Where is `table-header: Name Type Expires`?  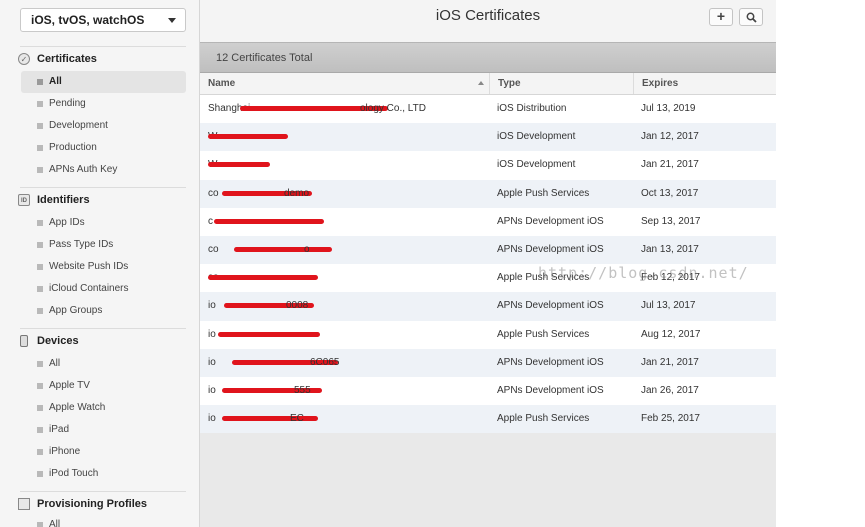 table-header: Name Type Expires is located at coordinates (488, 84).